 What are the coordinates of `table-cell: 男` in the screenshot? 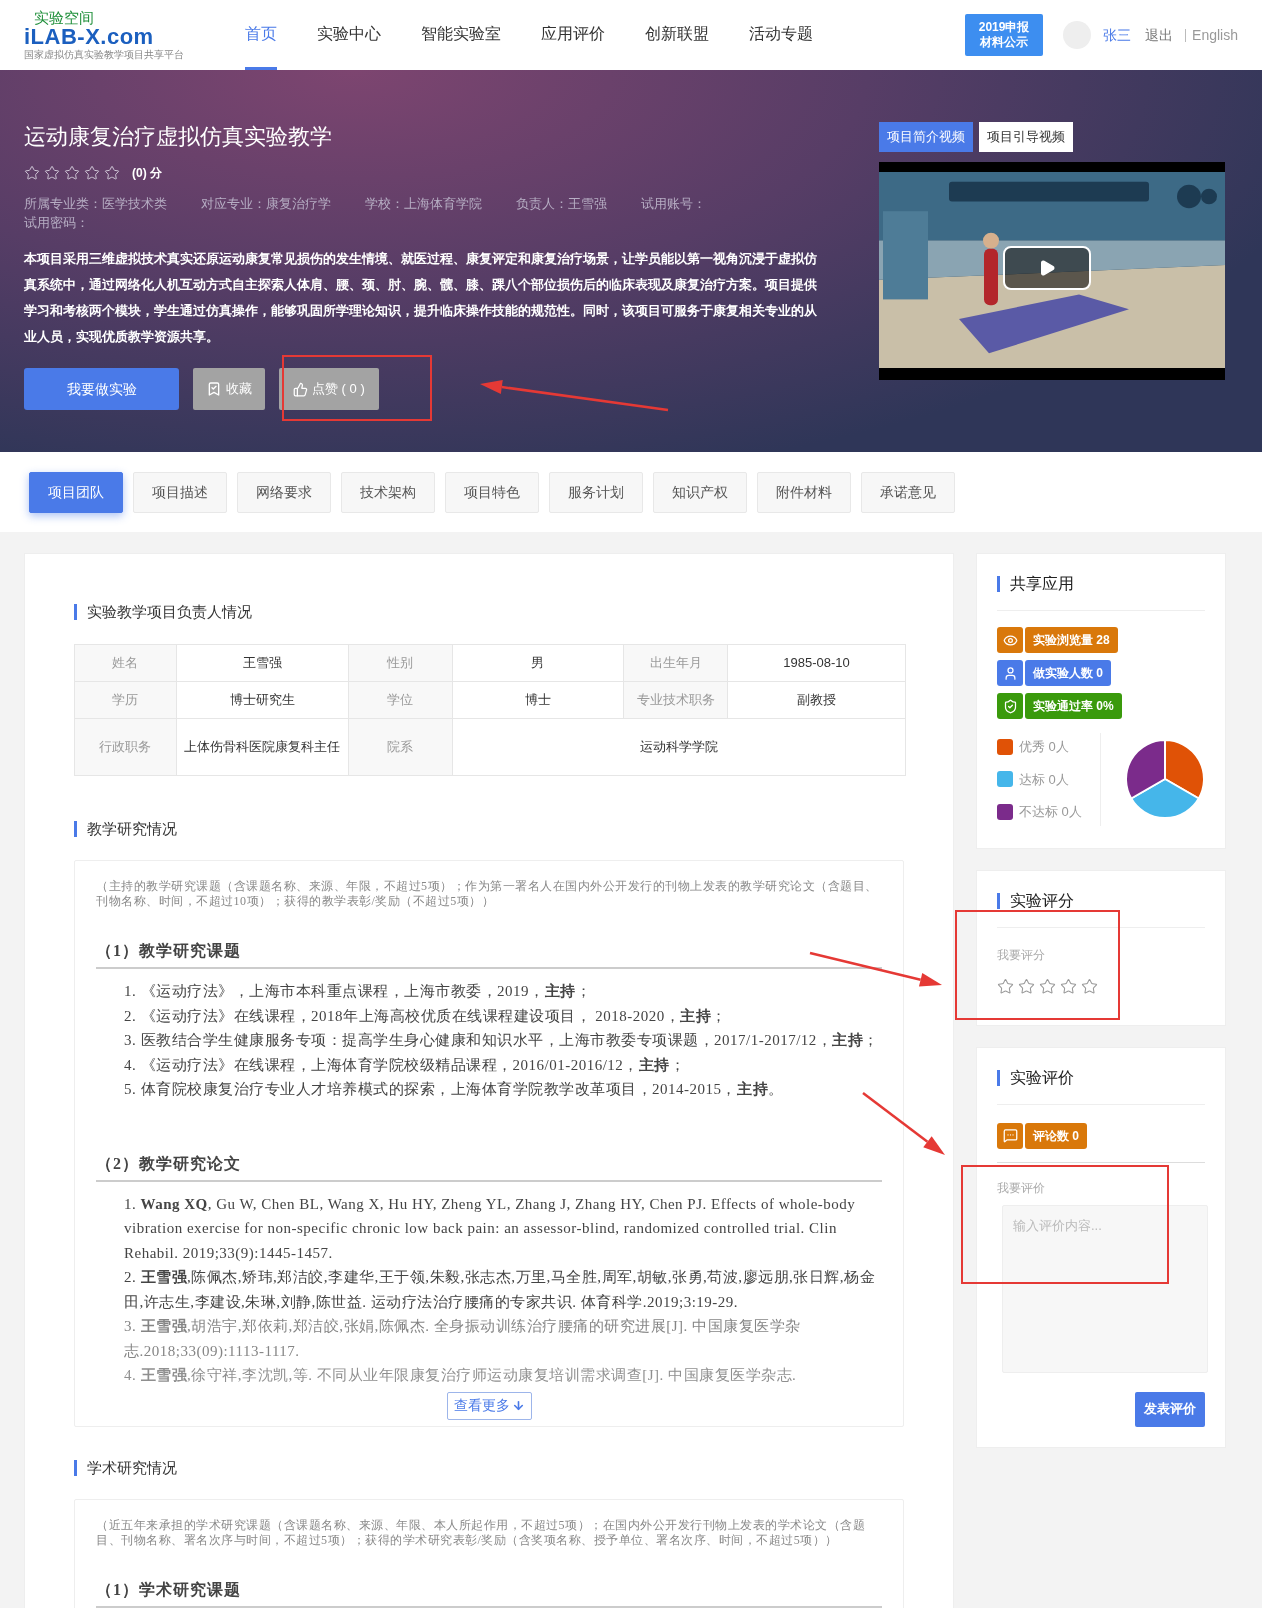 It's located at (538, 662).